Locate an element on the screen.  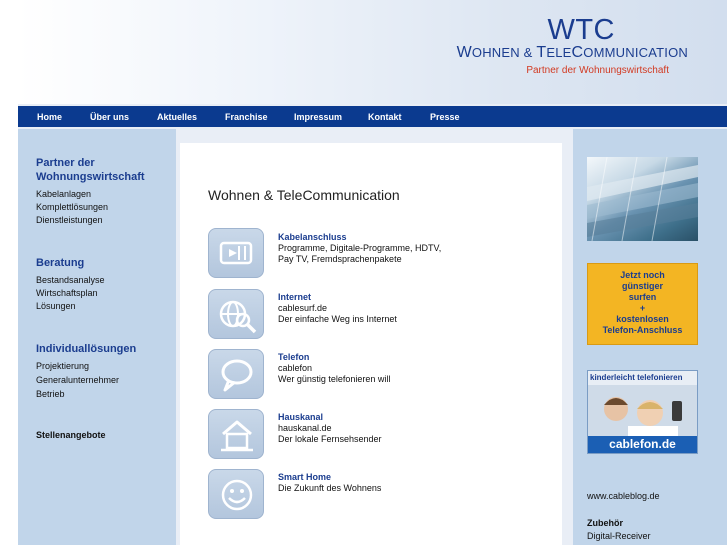
smiley-icon is located at coordinates (236, 494).